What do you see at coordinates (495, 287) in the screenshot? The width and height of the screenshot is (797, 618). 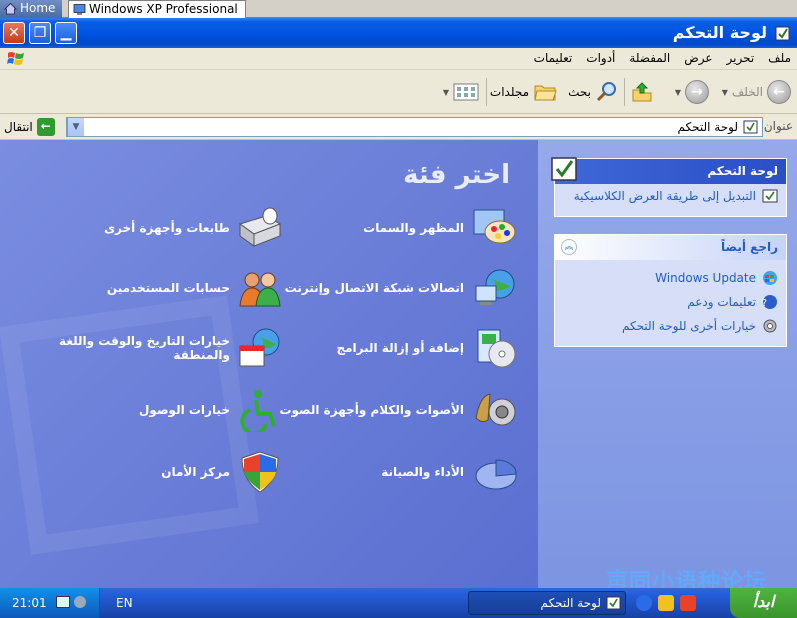 I see `network-icon` at bounding box center [495, 287].